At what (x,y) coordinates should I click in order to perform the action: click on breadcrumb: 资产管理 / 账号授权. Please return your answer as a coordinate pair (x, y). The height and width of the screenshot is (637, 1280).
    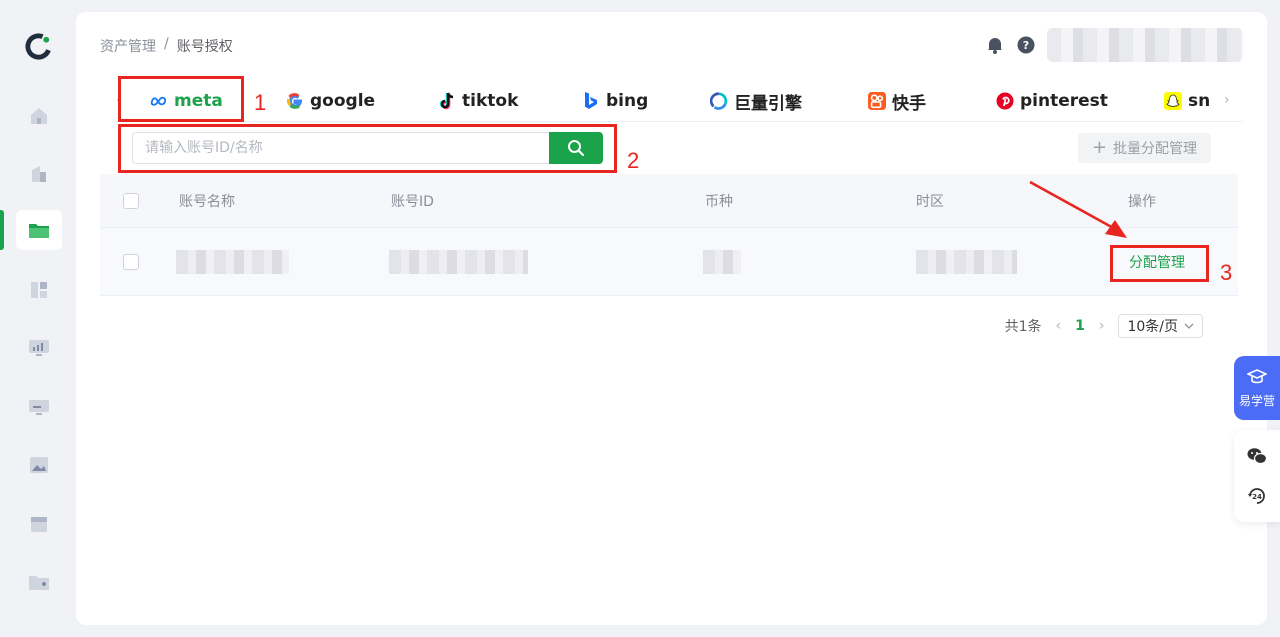
    Looking at the image, I should click on (166, 46).